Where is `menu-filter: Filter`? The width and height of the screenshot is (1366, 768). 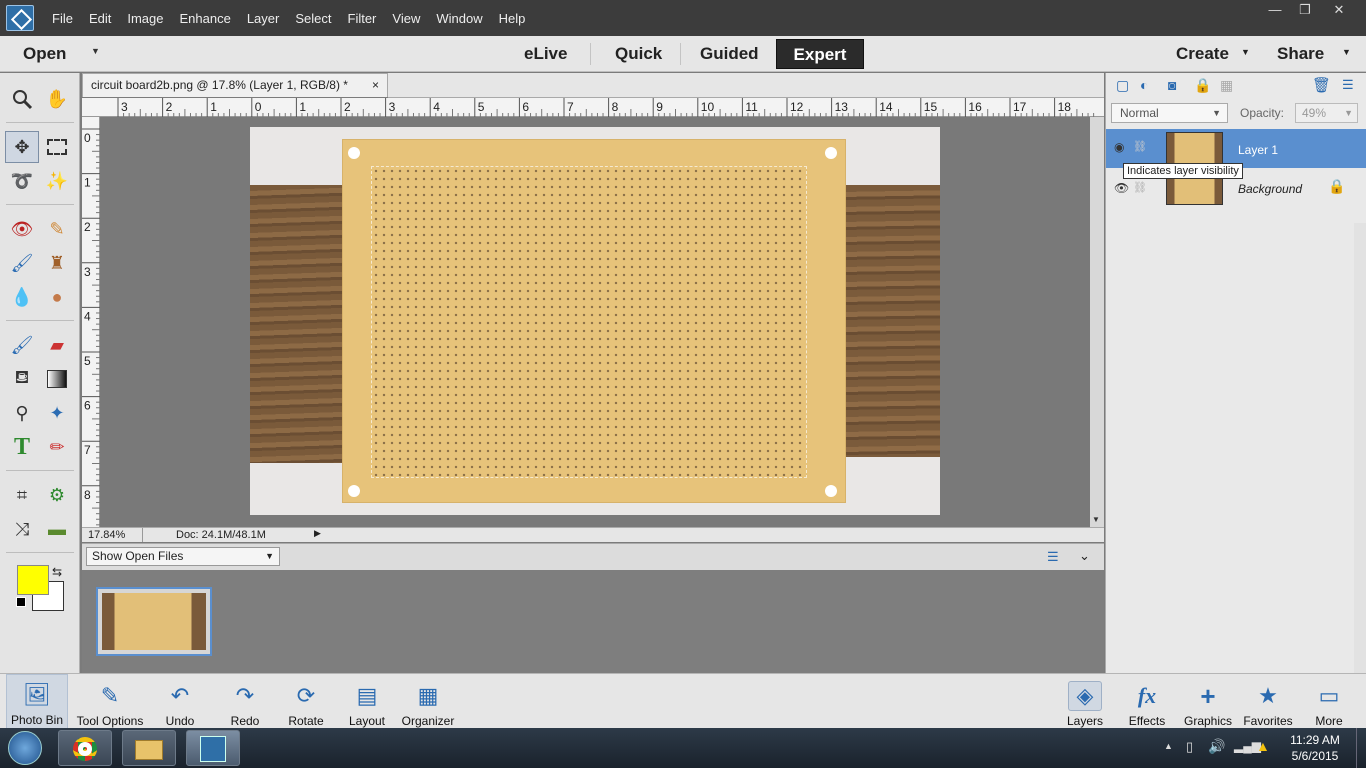 menu-filter: Filter is located at coordinates (362, 18).